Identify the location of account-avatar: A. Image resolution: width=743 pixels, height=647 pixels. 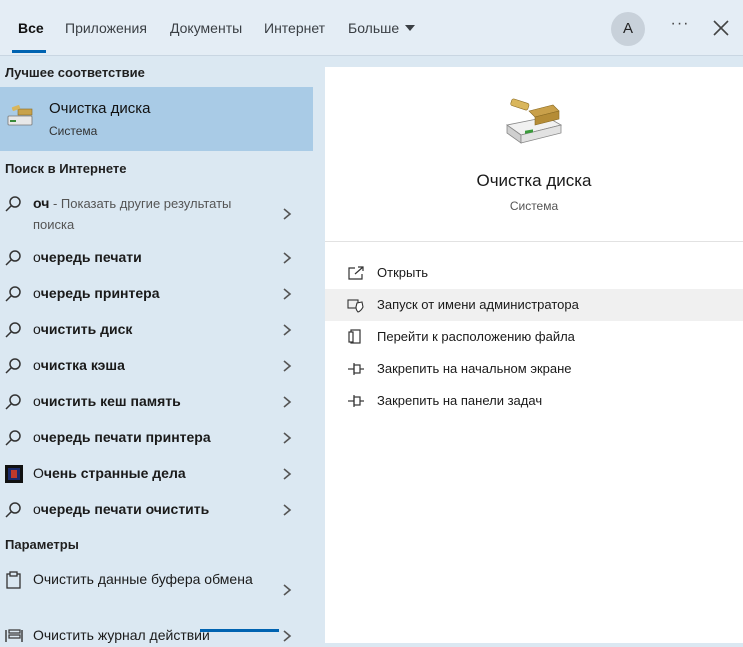
(628, 29).